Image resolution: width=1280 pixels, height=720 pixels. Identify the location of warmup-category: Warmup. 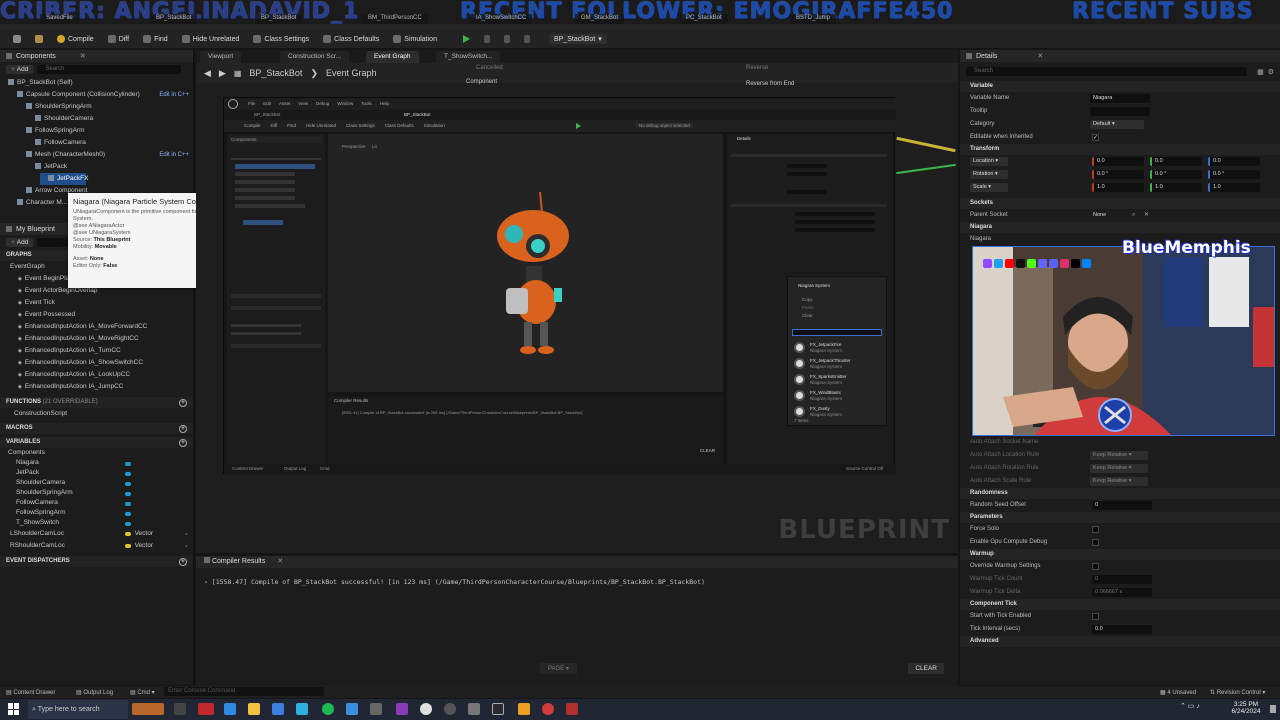
(1120, 554).